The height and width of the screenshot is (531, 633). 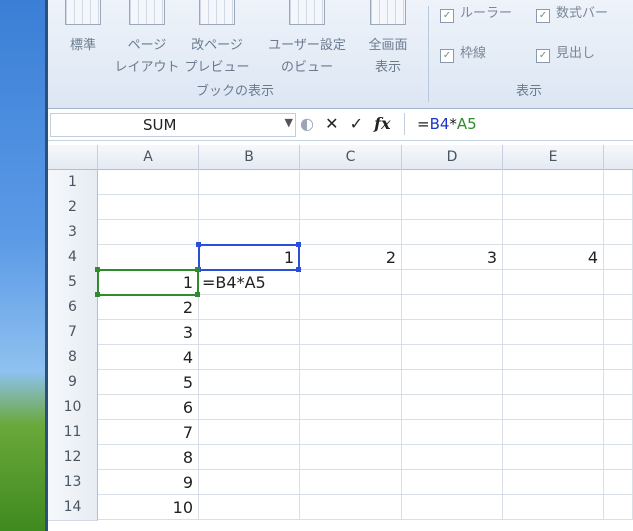 What do you see at coordinates (73, 183) in the screenshot?
I see `row-header-1: 1` at bounding box center [73, 183].